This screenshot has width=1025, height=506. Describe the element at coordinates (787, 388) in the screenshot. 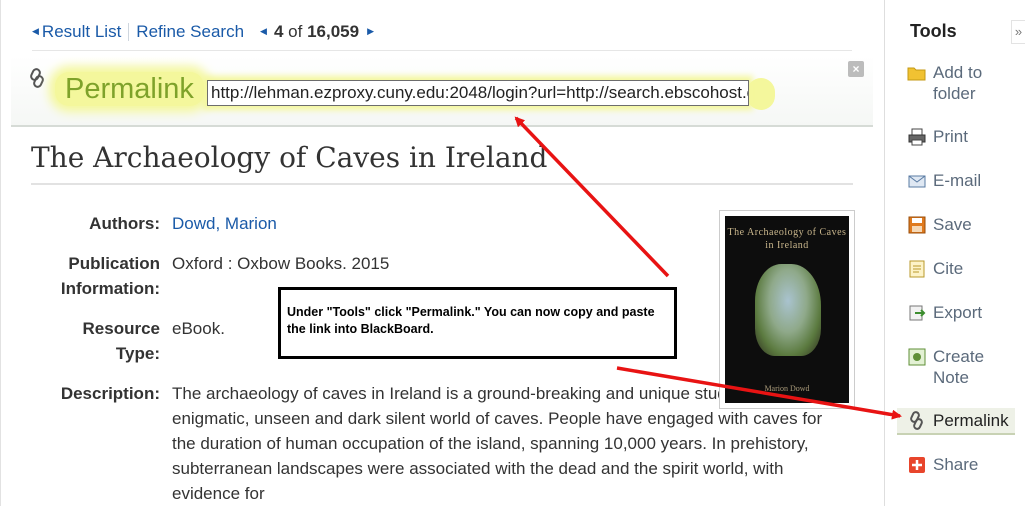

I see `cover-author: Marion Dowd` at that location.